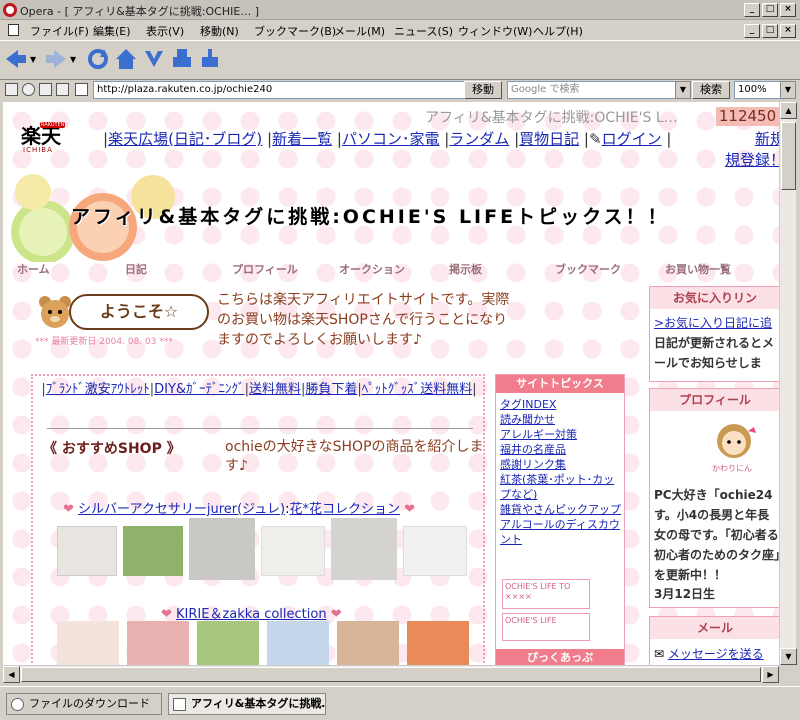  What do you see at coordinates (788, 383) in the screenshot?
I see `vertical-scrollbar: ▲ ▼` at bounding box center [788, 383].